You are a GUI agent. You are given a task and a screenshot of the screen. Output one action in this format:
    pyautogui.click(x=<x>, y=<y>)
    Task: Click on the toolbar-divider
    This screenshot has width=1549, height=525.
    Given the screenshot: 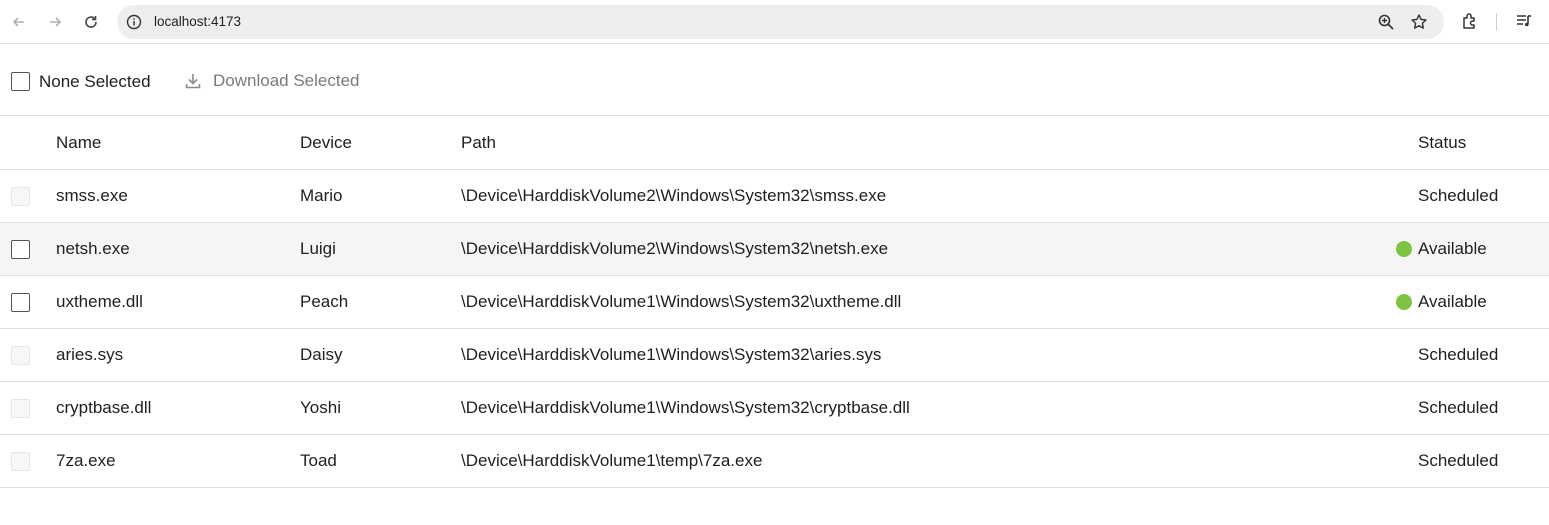 What is the action you would take?
    pyautogui.click(x=1496, y=22)
    